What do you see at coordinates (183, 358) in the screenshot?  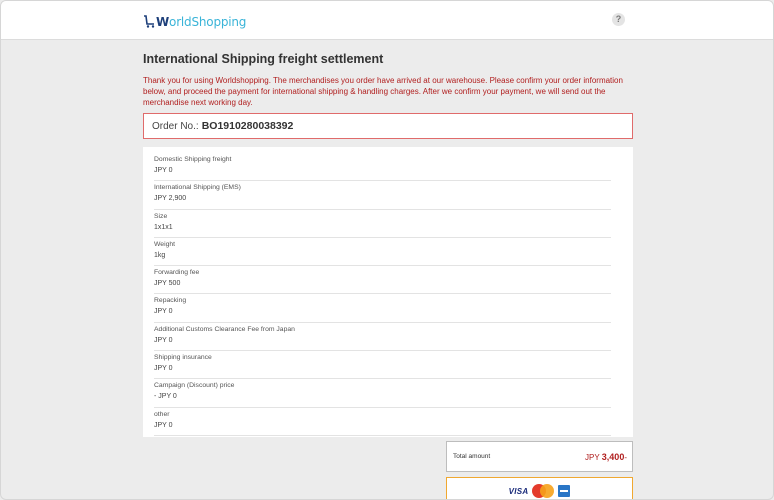 I see `charge-label: Shipping insurance` at bounding box center [183, 358].